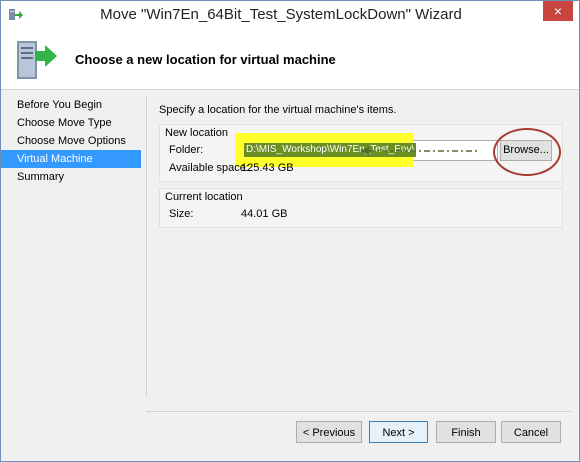 This screenshot has height=462, width=580. What do you see at coordinates (146, 246) in the screenshot?
I see `nav-divider` at bounding box center [146, 246].